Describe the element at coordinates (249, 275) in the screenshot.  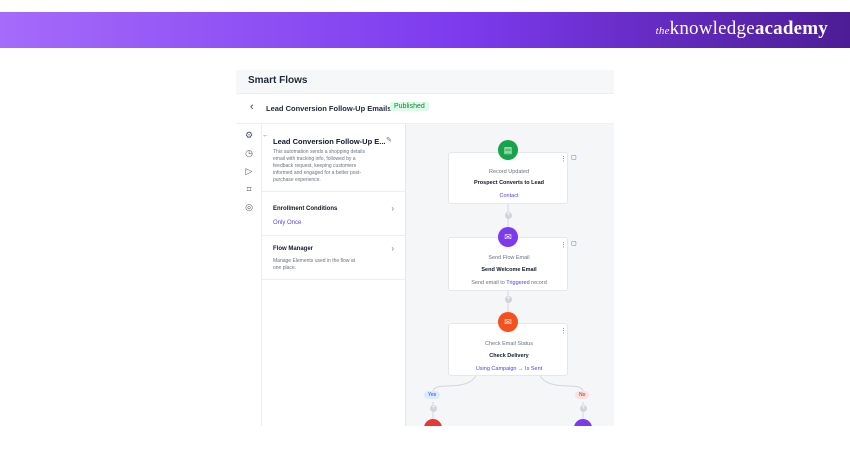
I see `icon-sidebar: ⚙ ◷ ▷ ⌗ ◎` at that location.